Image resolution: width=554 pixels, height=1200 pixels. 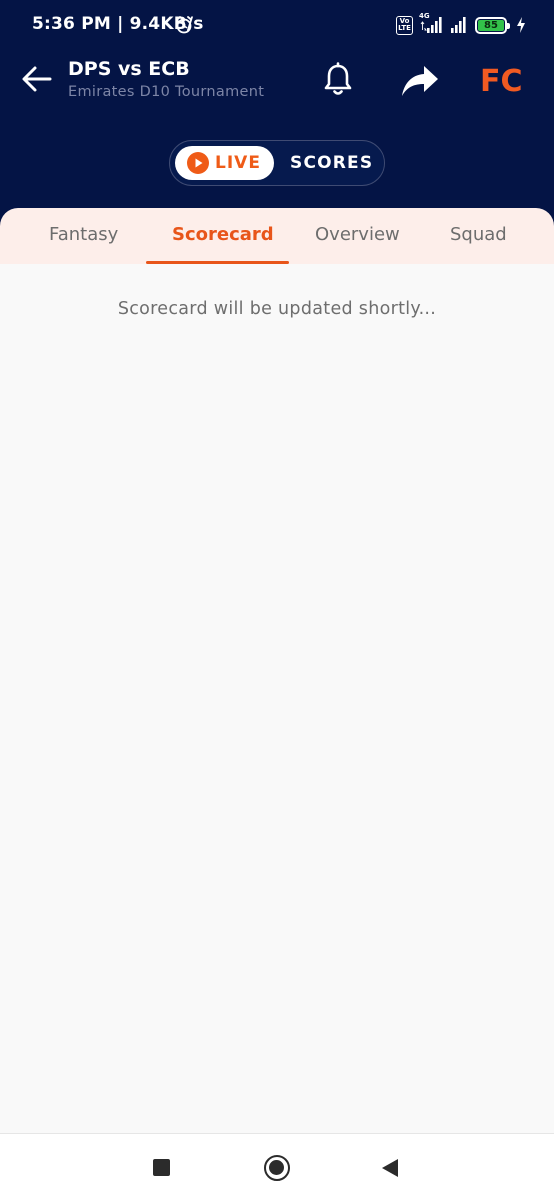 I want to click on tournament-subtitle: Emirates D10 Tournament, so click(x=166, y=92).